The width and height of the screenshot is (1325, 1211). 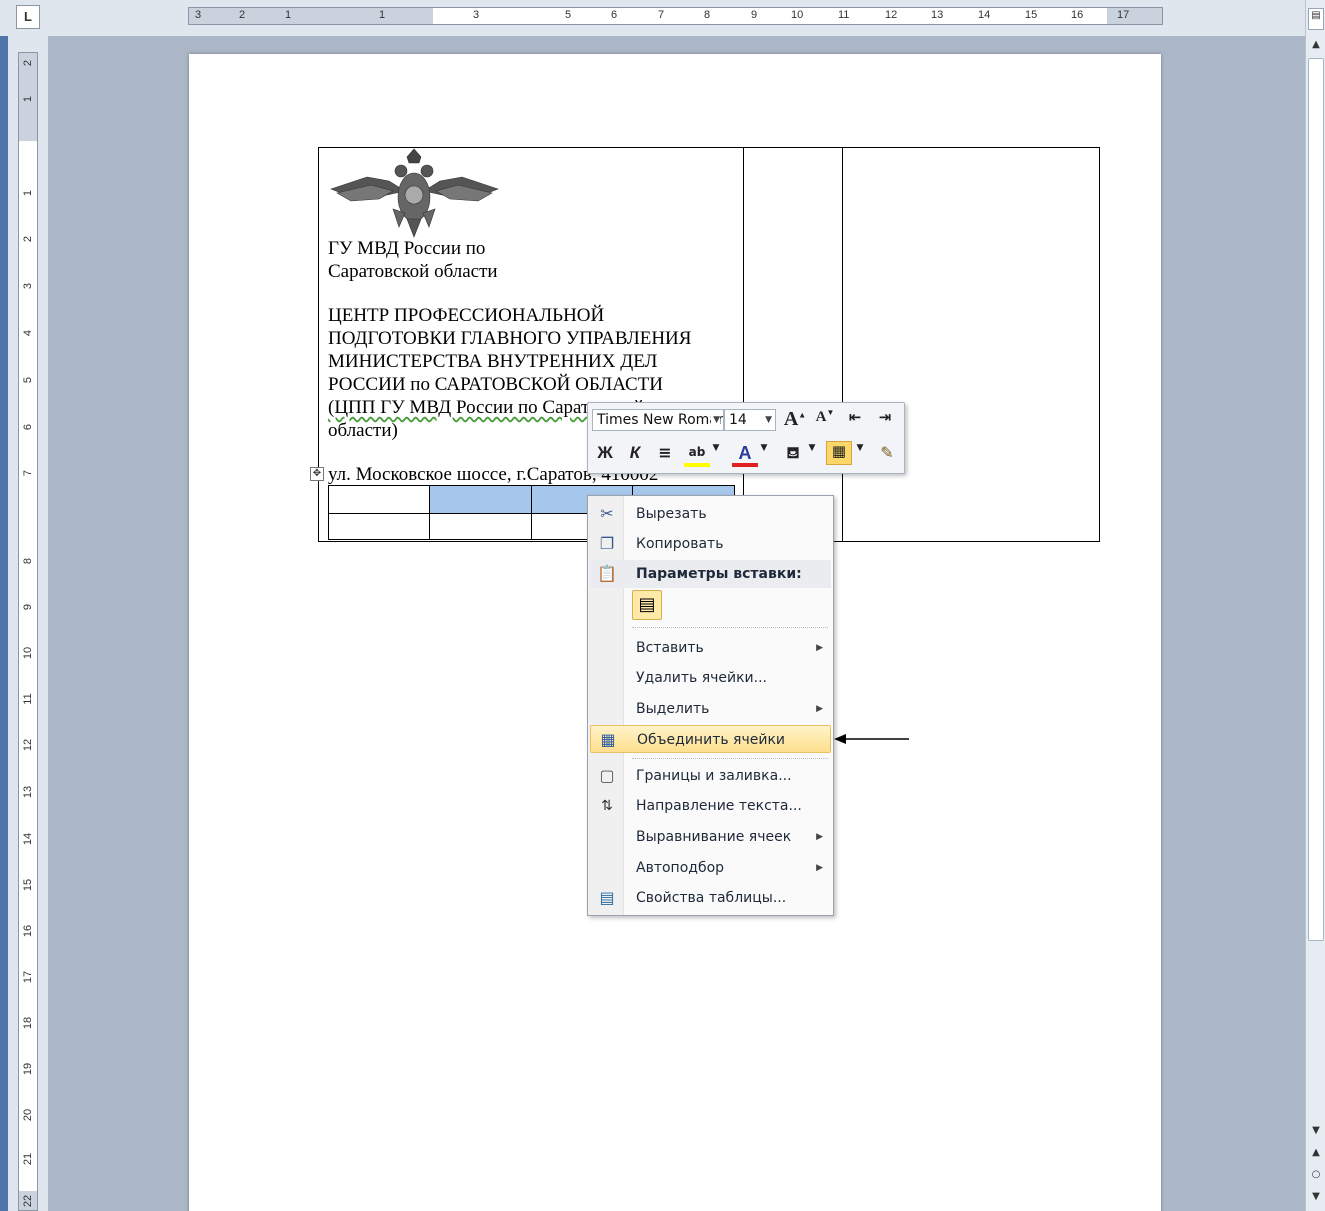 I want to click on keep-text-only-icon: ▤, so click(x=647, y=605).